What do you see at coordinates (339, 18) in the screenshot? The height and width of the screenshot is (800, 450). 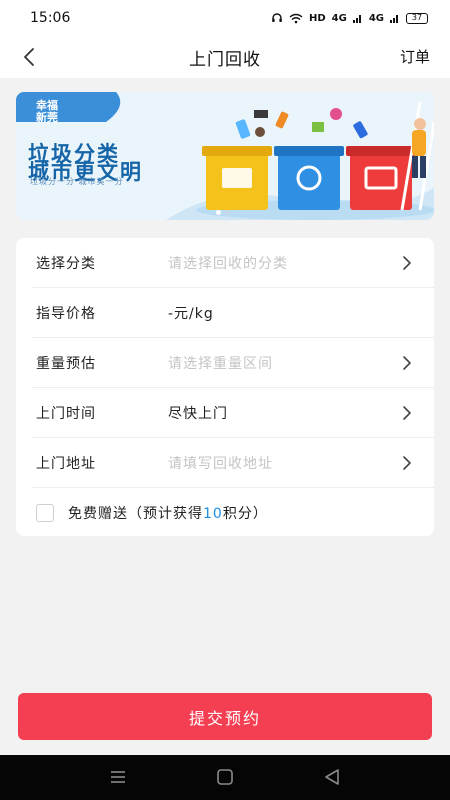 I see `signal-label-1: 4G` at bounding box center [339, 18].